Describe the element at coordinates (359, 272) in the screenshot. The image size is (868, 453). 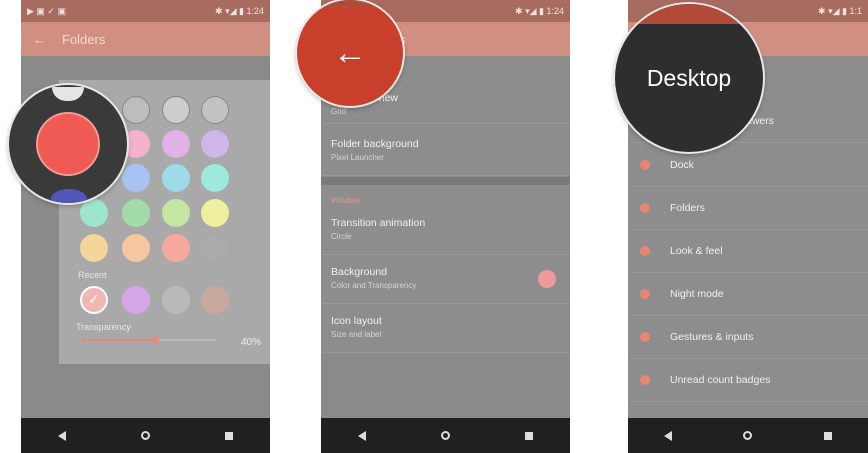
I see `row-title: Background` at that location.